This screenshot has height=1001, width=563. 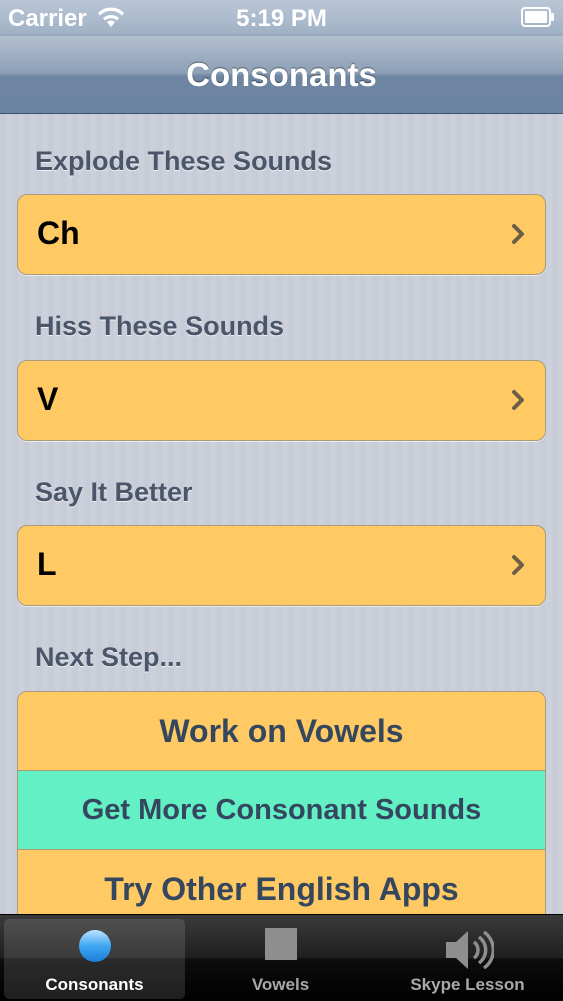 What do you see at coordinates (537, 17) in the screenshot?
I see `battery-icon` at bounding box center [537, 17].